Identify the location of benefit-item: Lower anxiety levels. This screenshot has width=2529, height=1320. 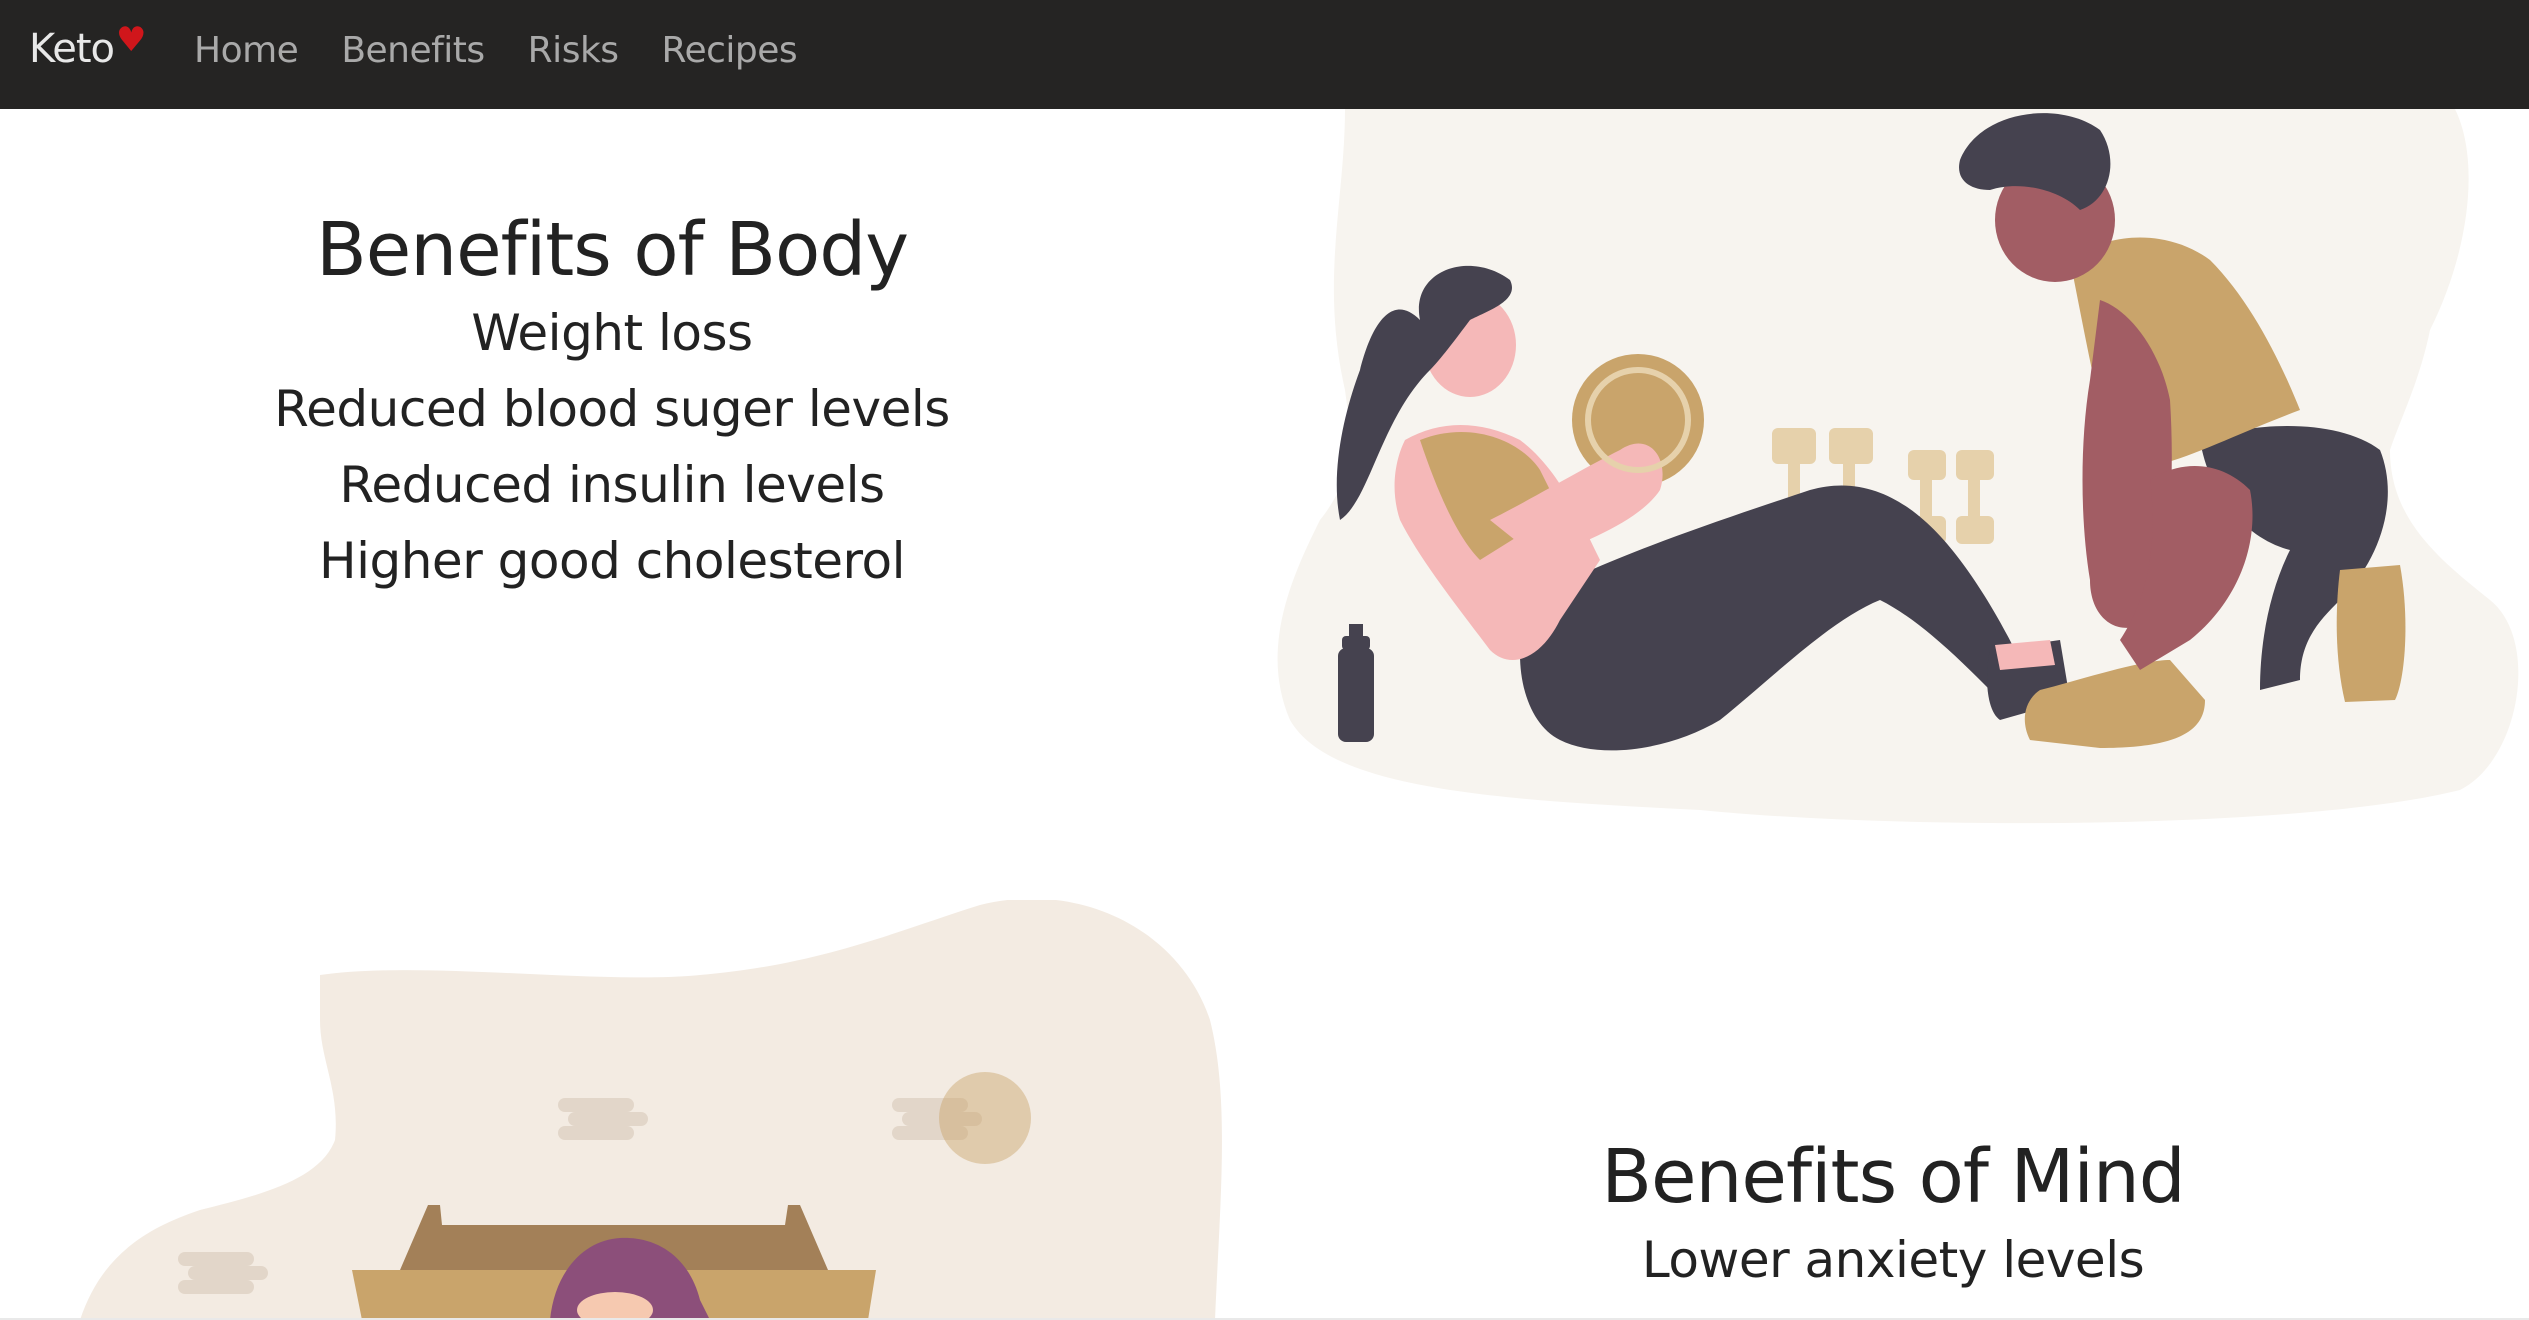
(1893, 1260).